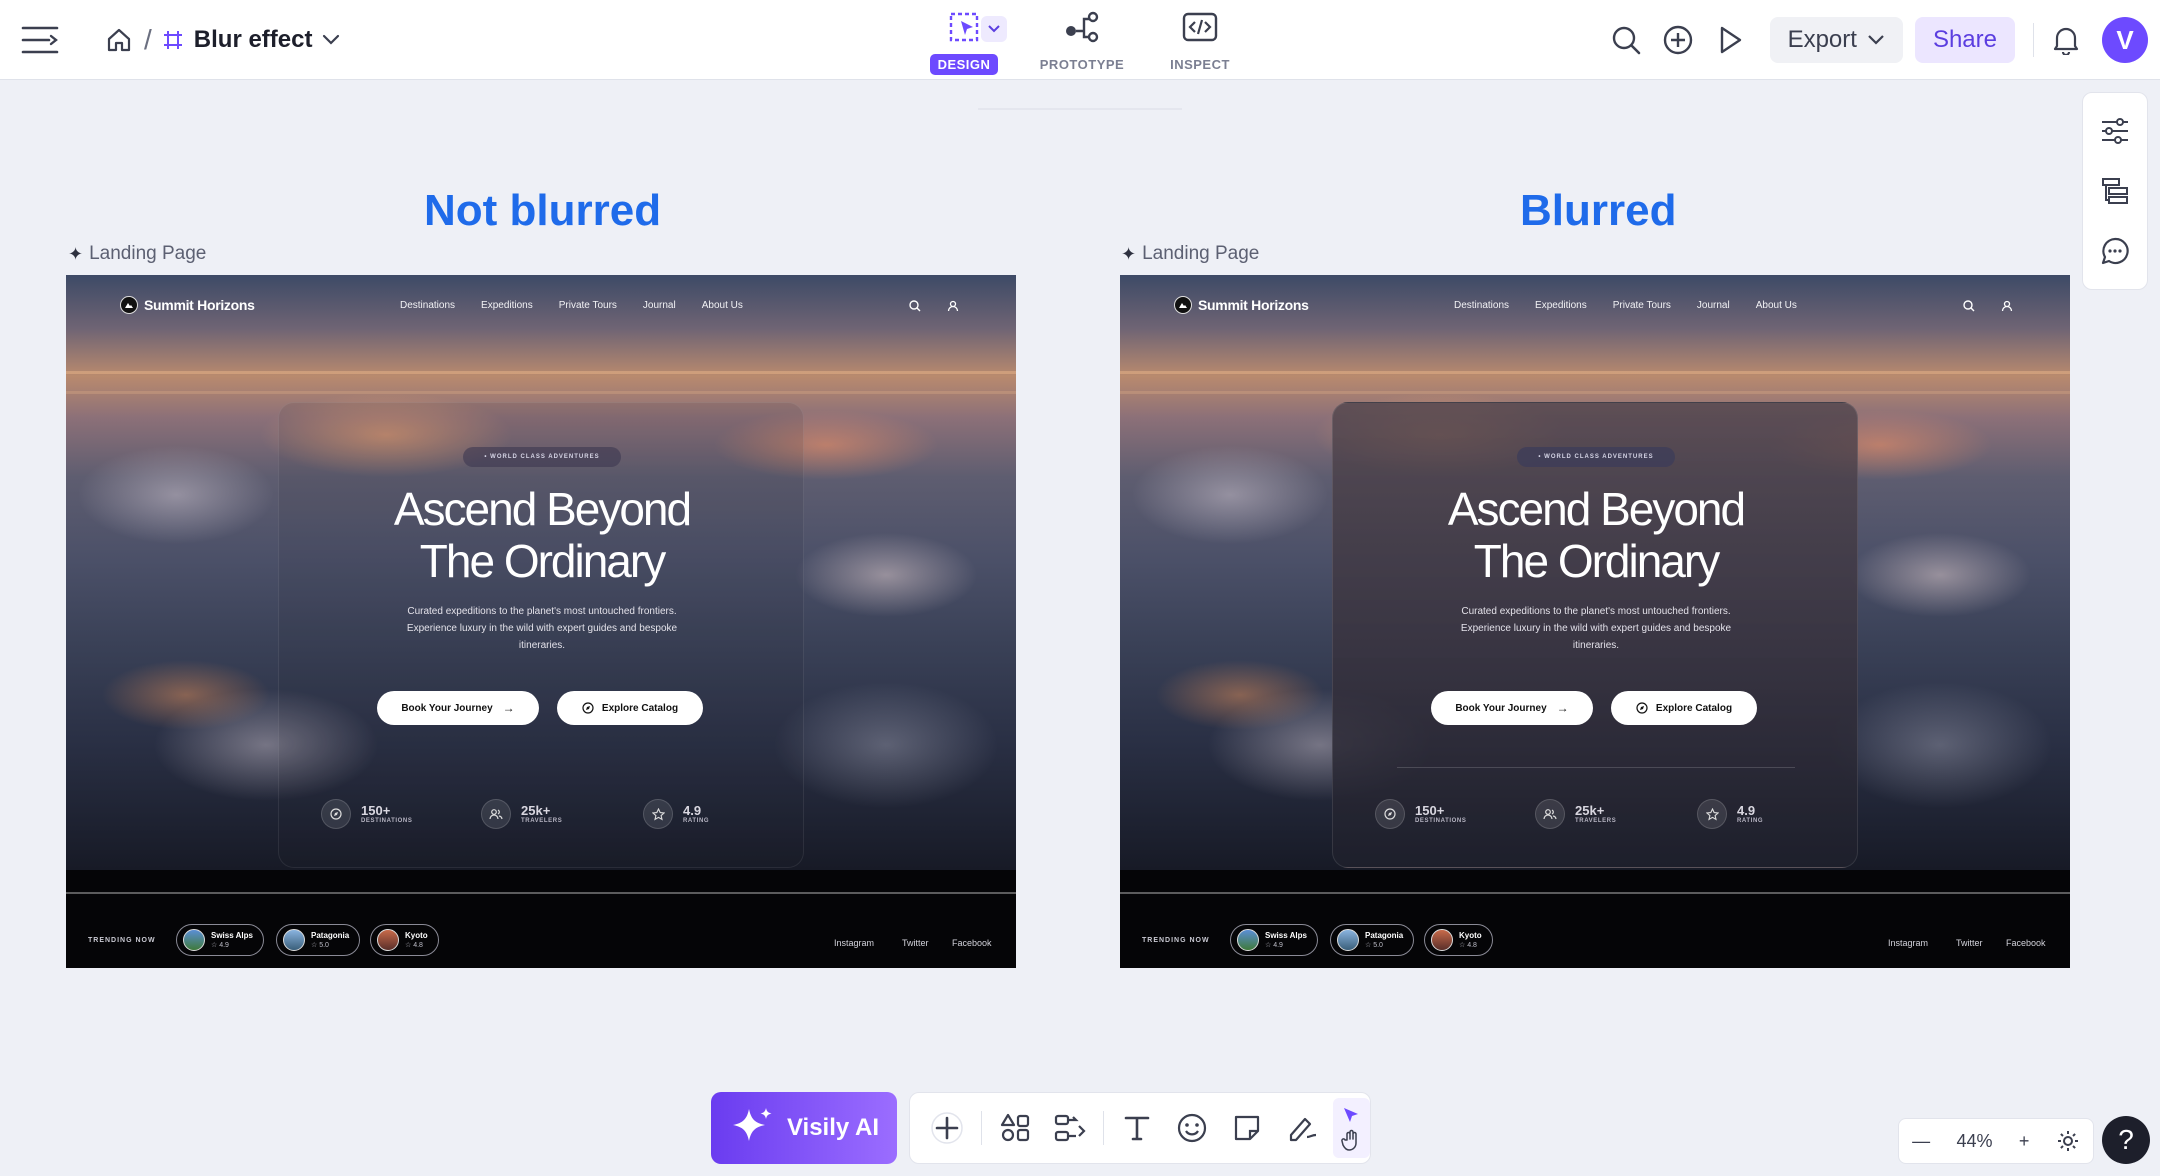 The height and width of the screenshot is (1176, 2160). I want to click on visily-ai-button: Visily AI, so click(804, 1128).